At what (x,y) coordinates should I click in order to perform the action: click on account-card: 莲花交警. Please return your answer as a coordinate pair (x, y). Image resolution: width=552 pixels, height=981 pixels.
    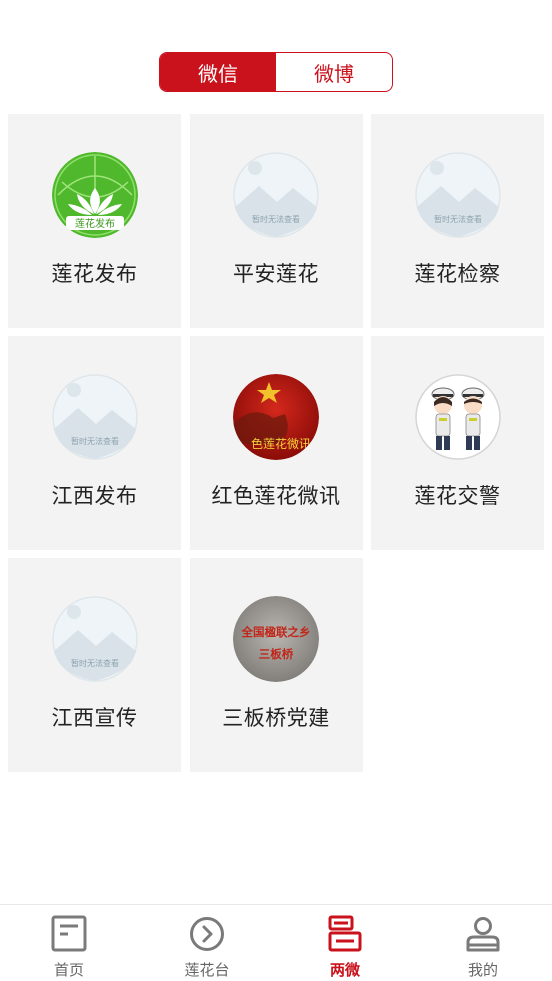
    Looking at the image, I should click on (457, 443).